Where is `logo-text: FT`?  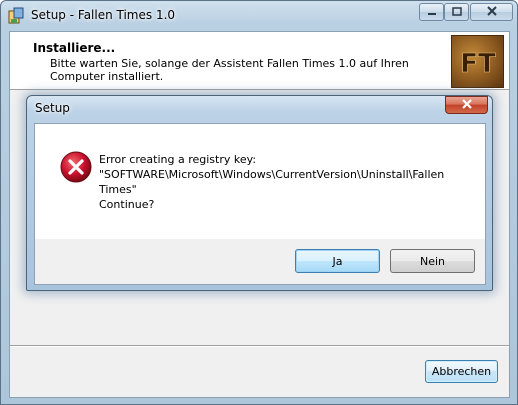 logo-text: FT is located at coordinates (478, 64).